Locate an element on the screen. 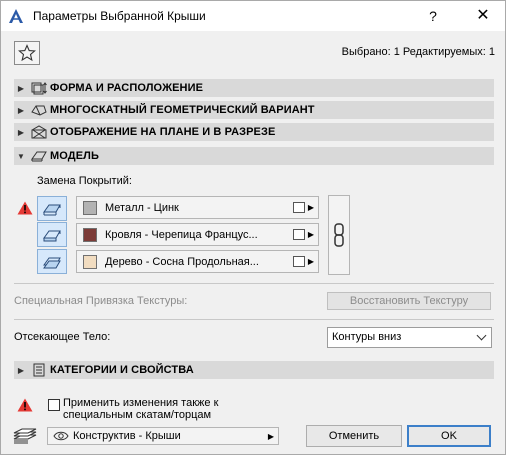 The height and width of the screenshot is (455, 506). chain-link-icon is located at coordinates (339, 235).